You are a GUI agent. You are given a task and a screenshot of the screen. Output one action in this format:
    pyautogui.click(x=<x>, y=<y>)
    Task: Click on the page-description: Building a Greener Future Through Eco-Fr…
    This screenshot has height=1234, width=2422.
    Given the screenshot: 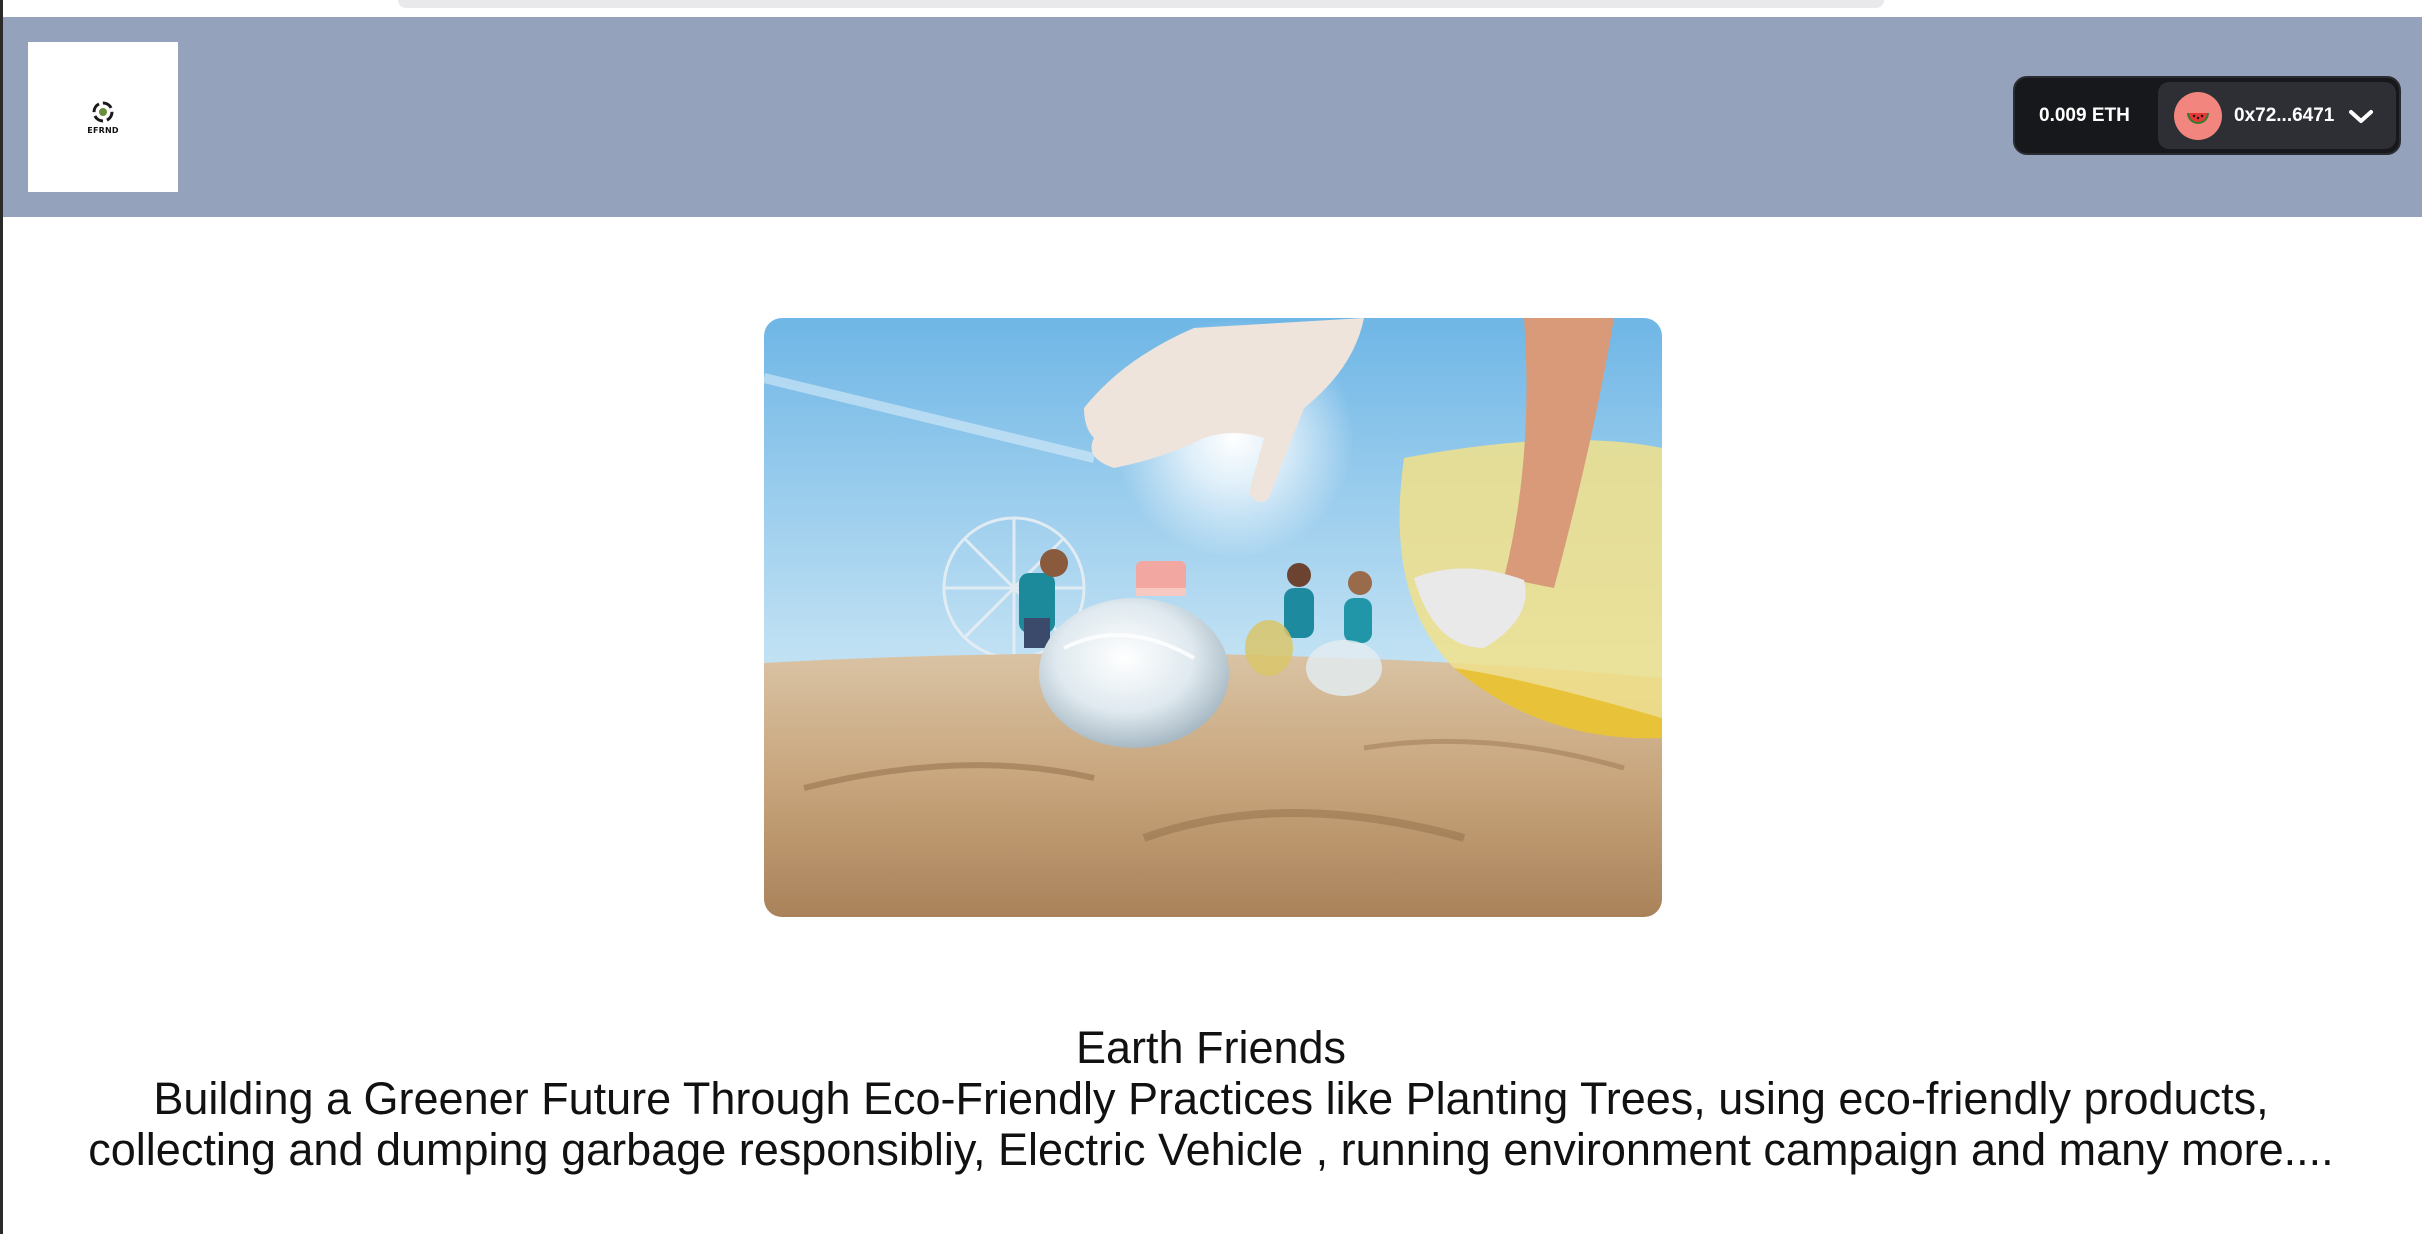 What is the action you would take?
    pyautogui.click(x=1211, y=1124)
    